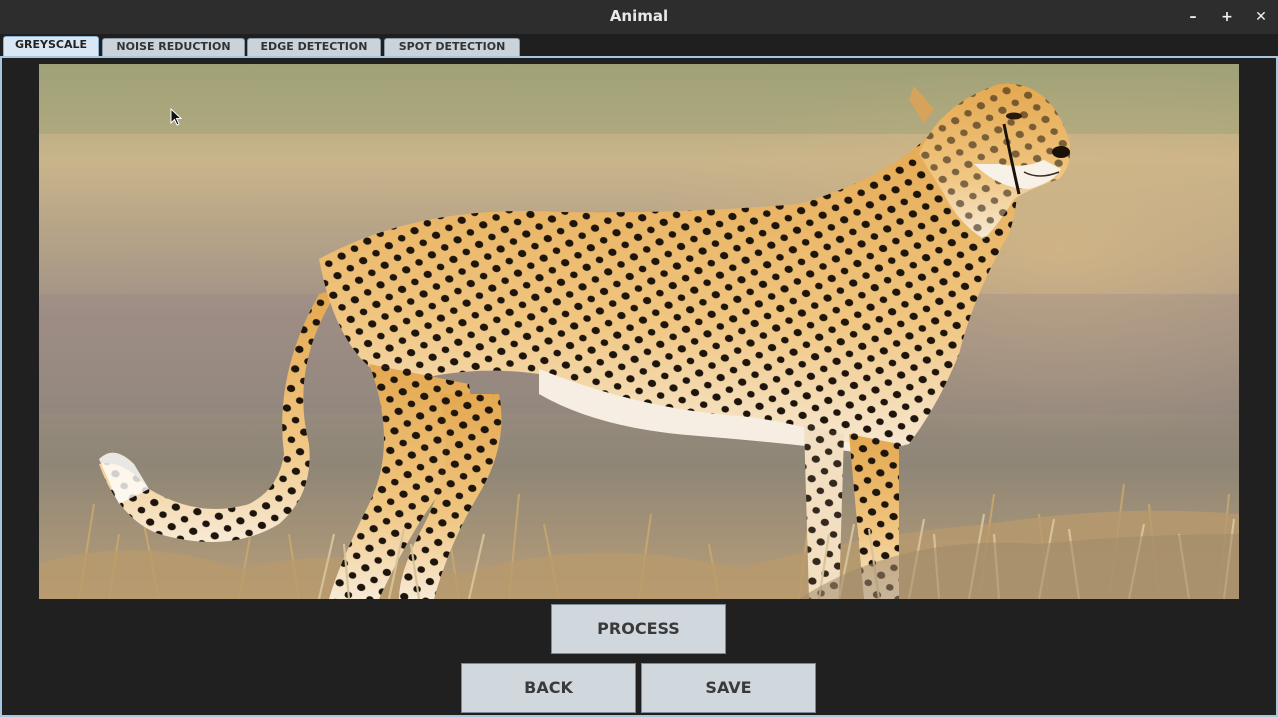 This screenshot has height=717, width=1278. I want to click on mouse-cursor-icon, so click(176, 117).